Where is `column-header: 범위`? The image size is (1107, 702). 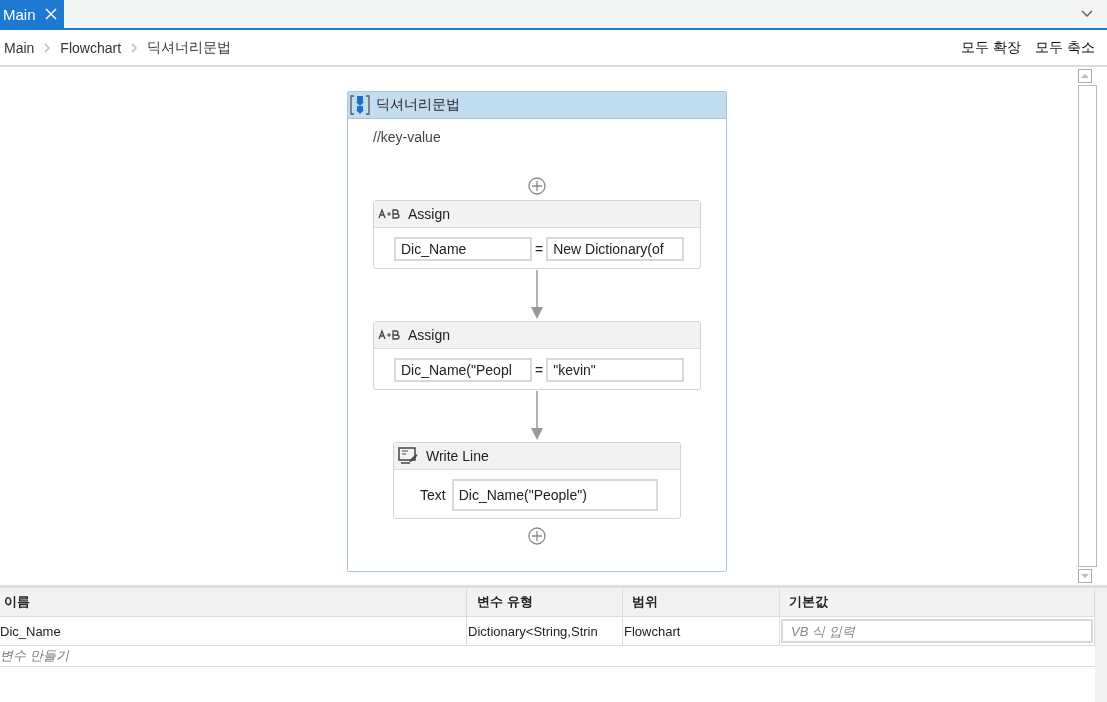
column-header: 범위 is located at coordinates (701, 602).